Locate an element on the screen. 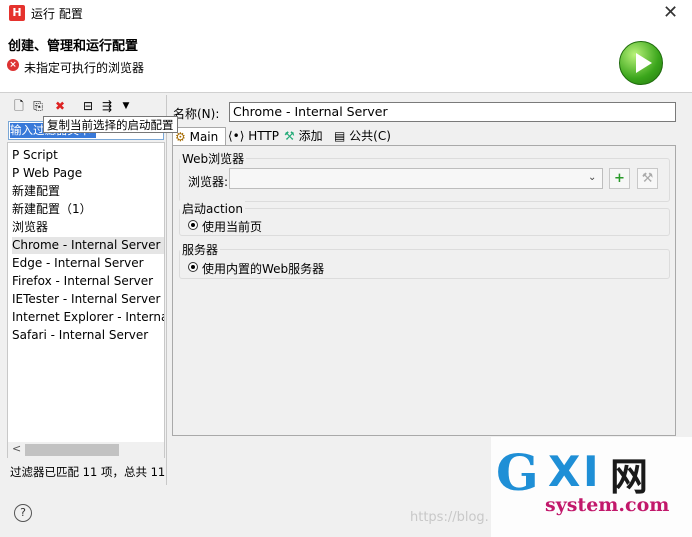 The height and width of the screenshot is (537, 692). name-label: 名称(N): is located at coordinates (196, 114).